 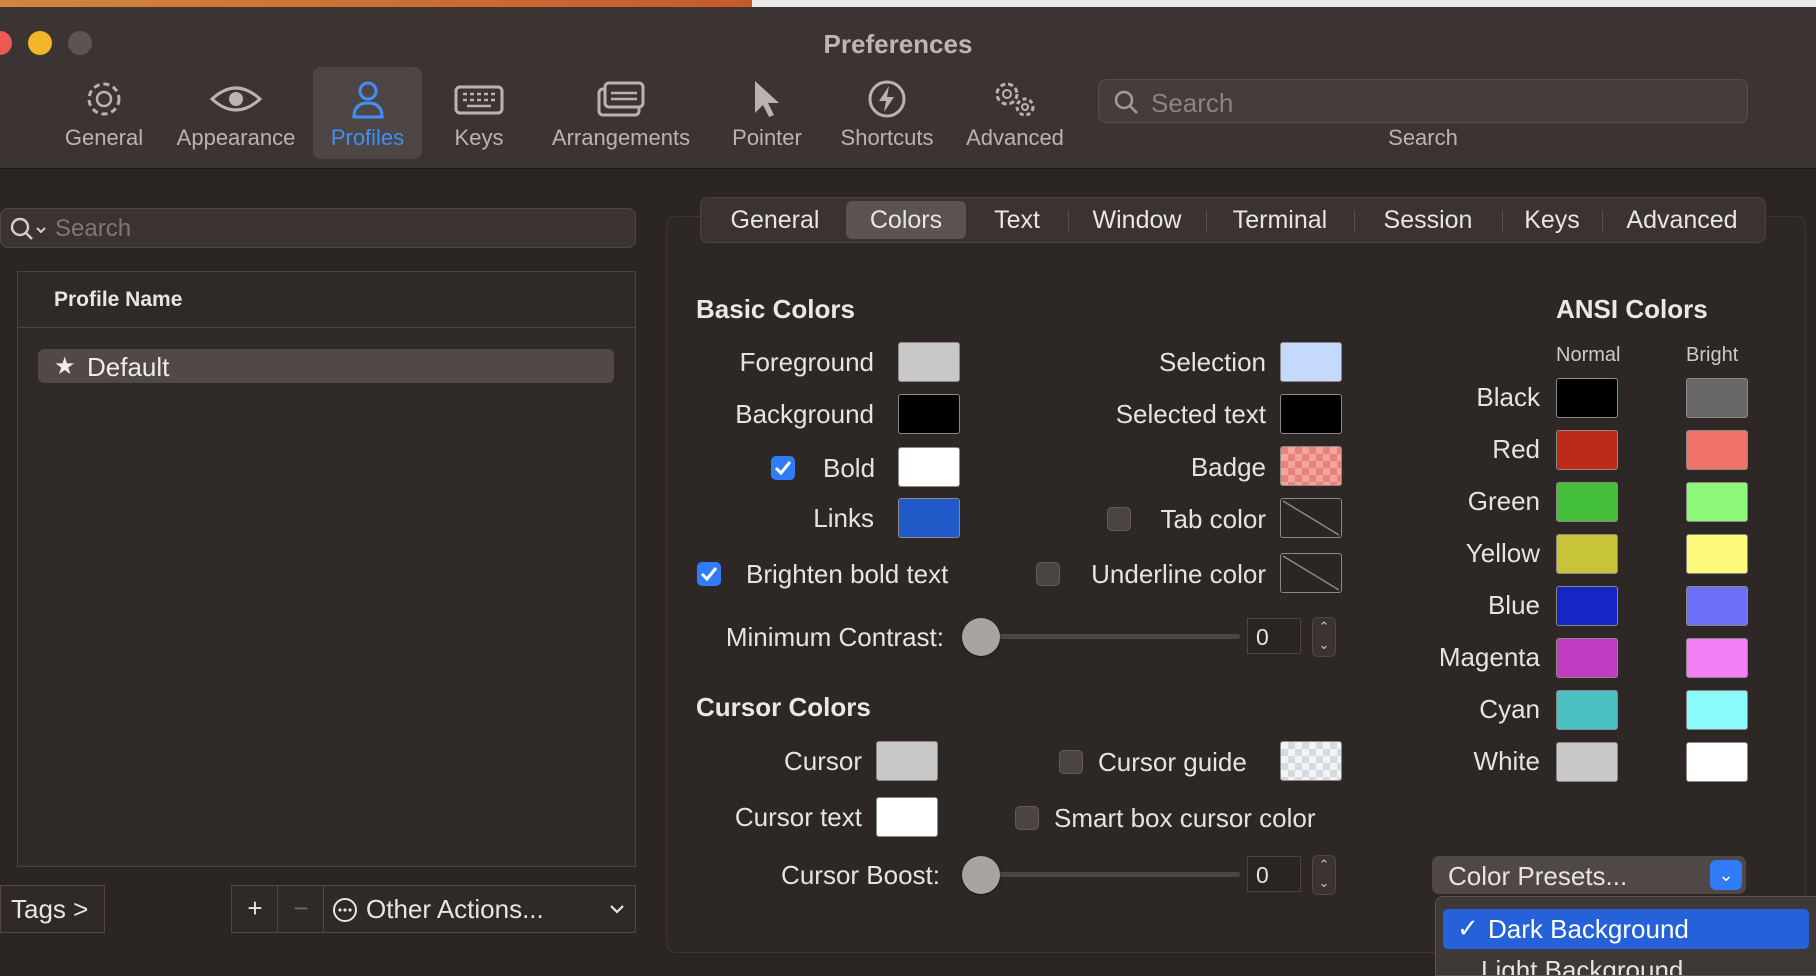 I want to click on toolbar-advanced-label: Advanced, so click(x=1015, y=137).